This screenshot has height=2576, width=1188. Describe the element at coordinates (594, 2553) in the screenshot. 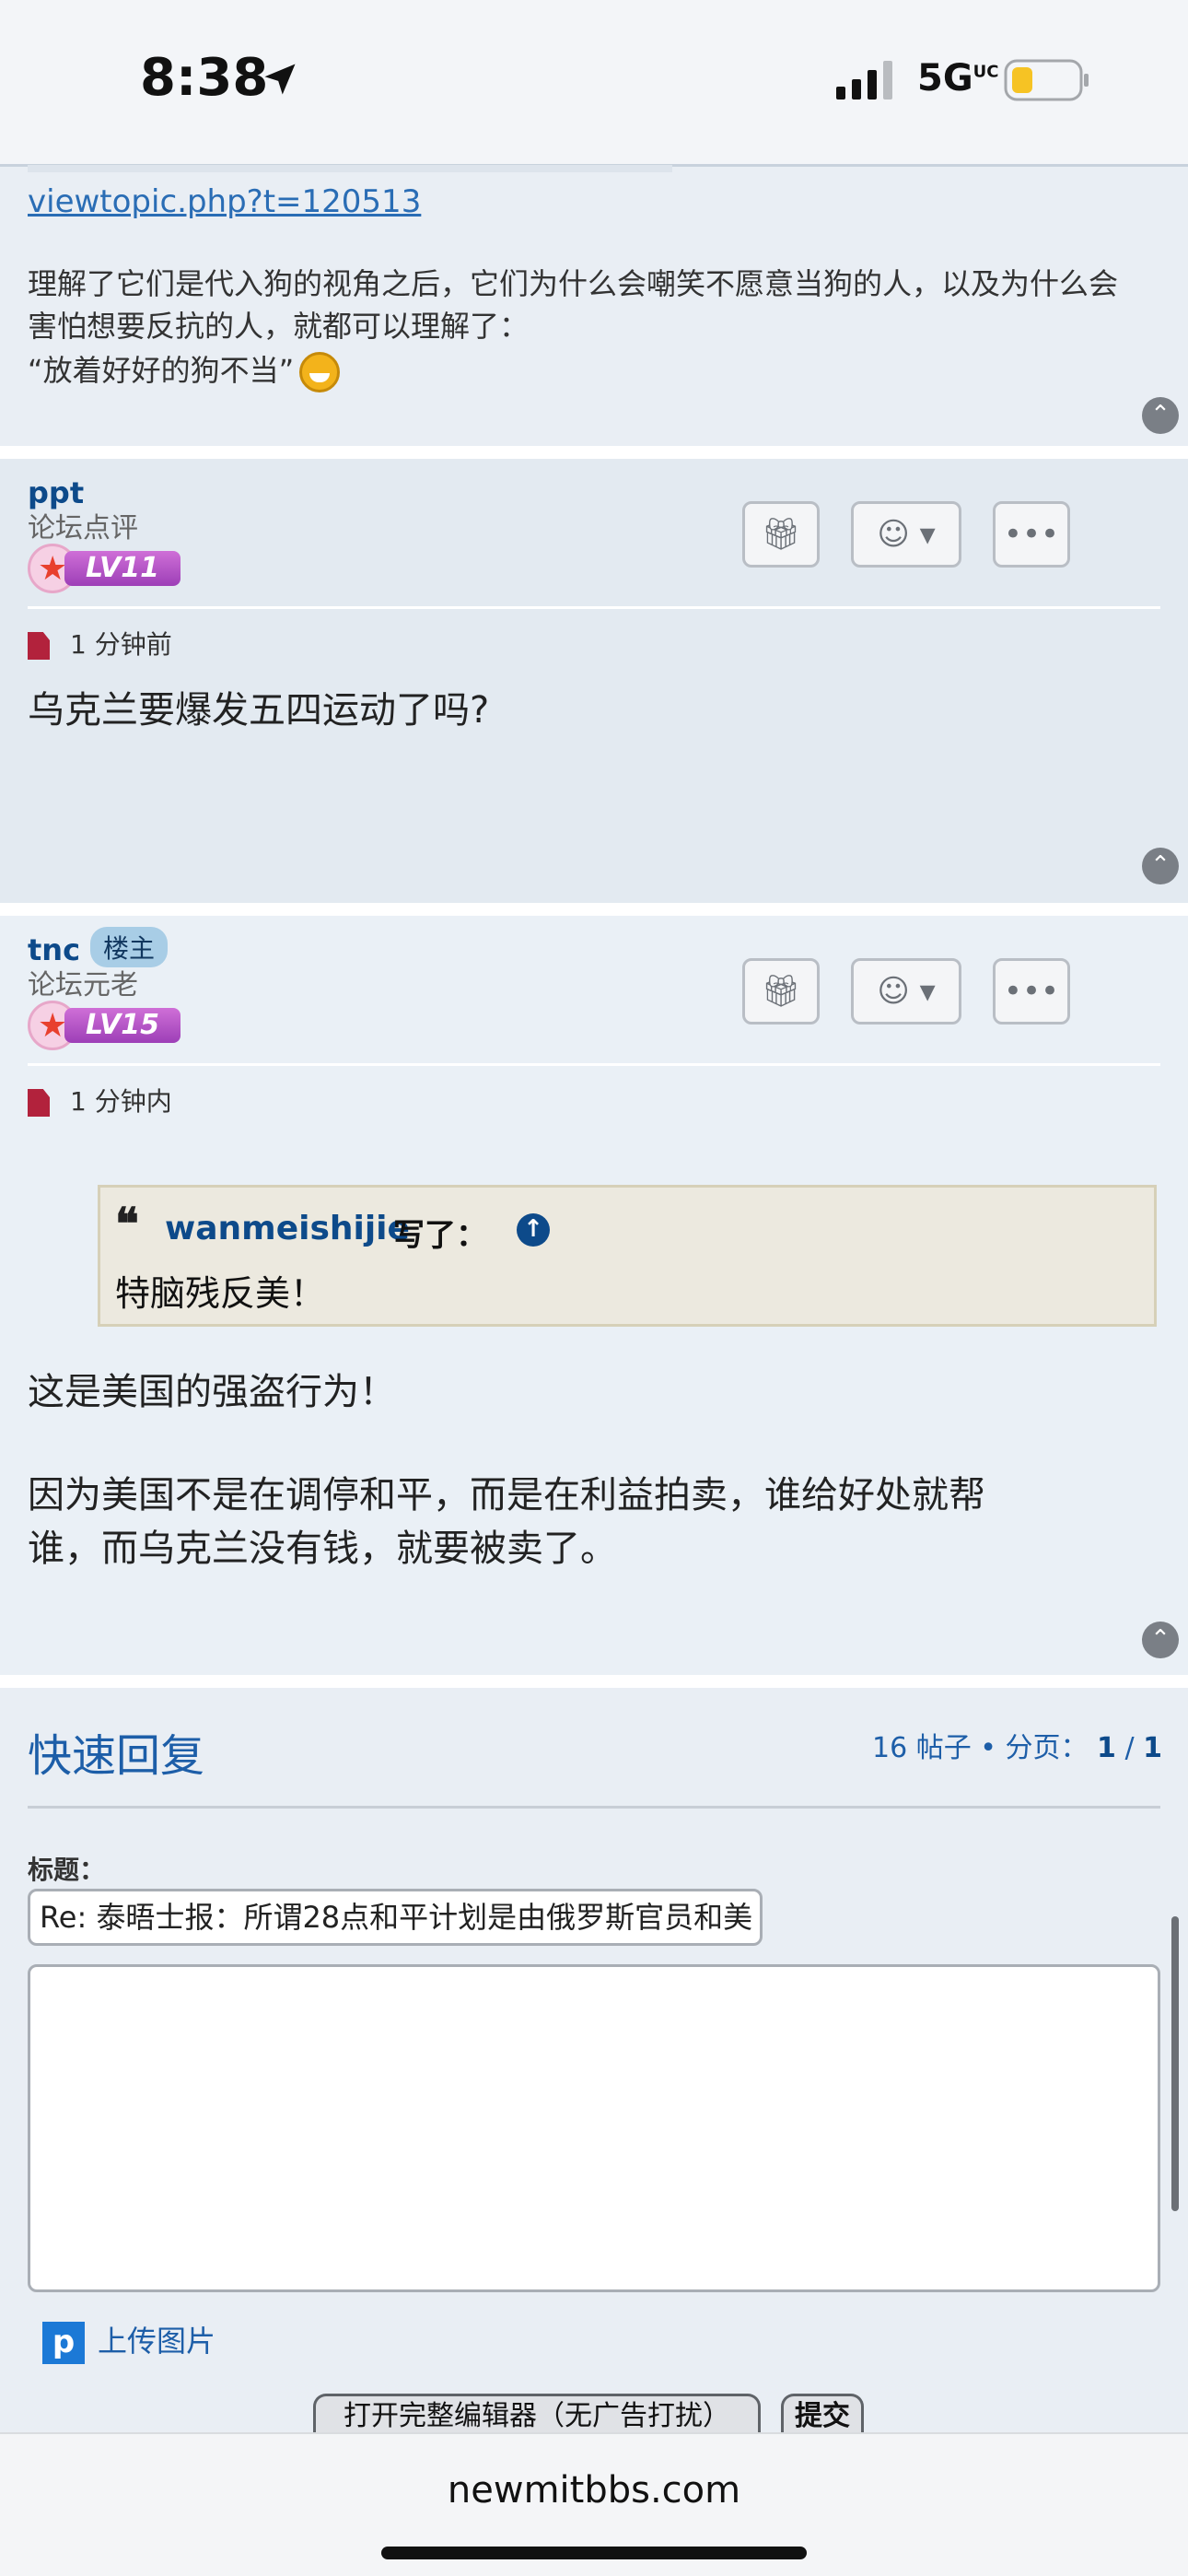

I see `home-indicator` at that location.